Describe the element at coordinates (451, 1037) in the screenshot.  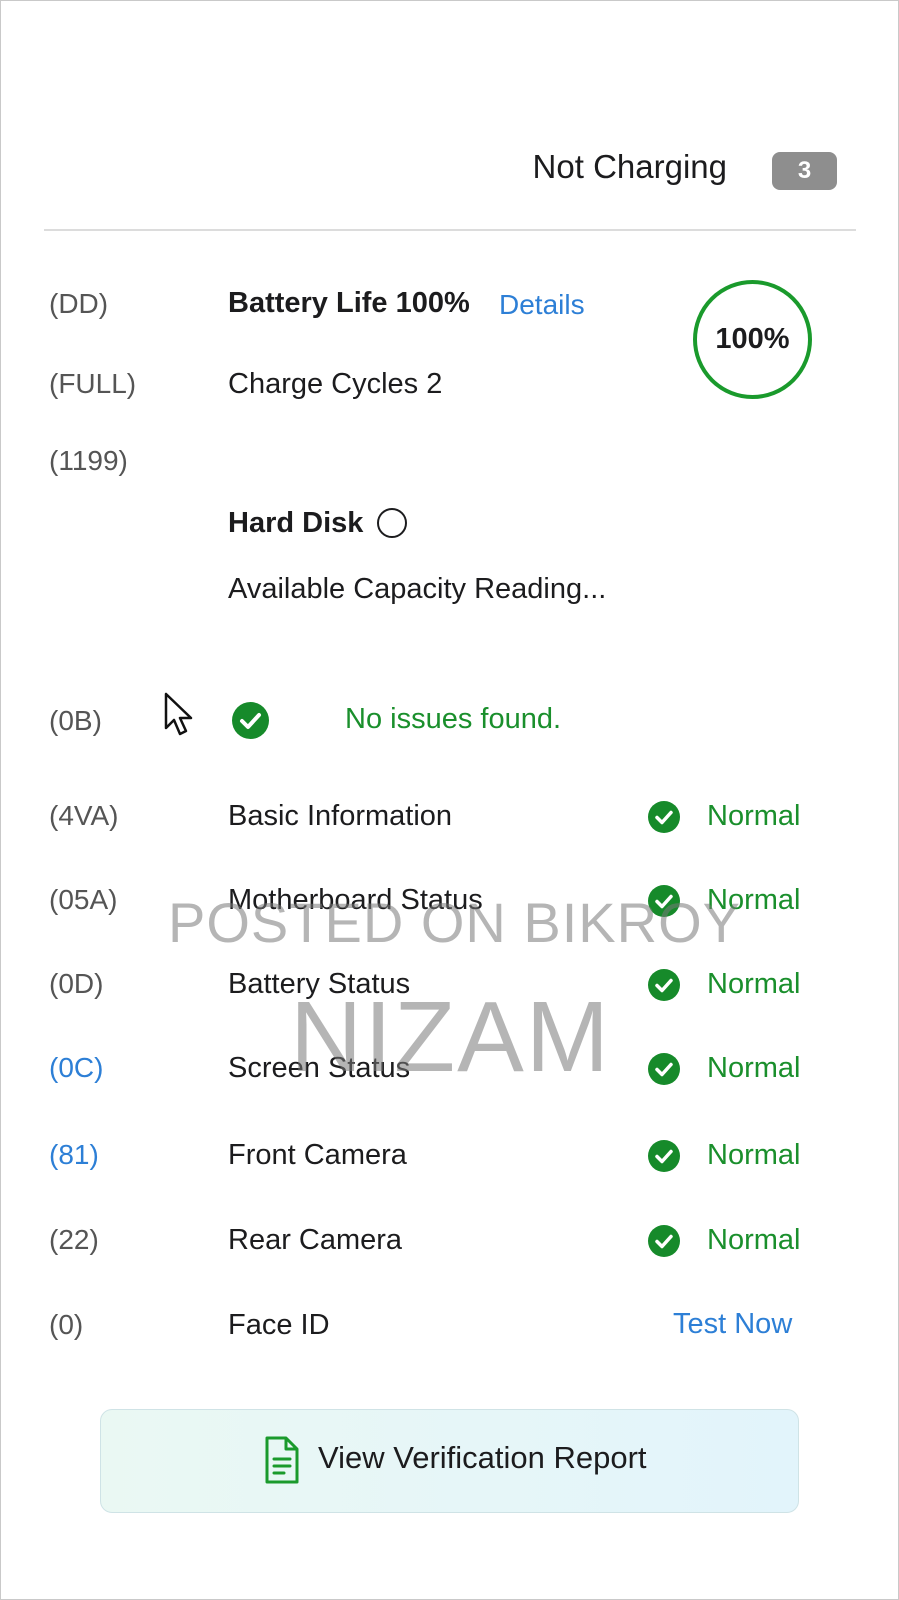
I see `watermark-line-2: NIZAM` at that location.